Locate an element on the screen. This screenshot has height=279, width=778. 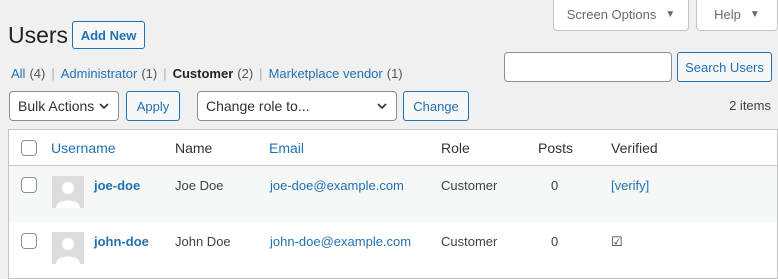
select-all-checkbox is located at coordinates (29, 148).